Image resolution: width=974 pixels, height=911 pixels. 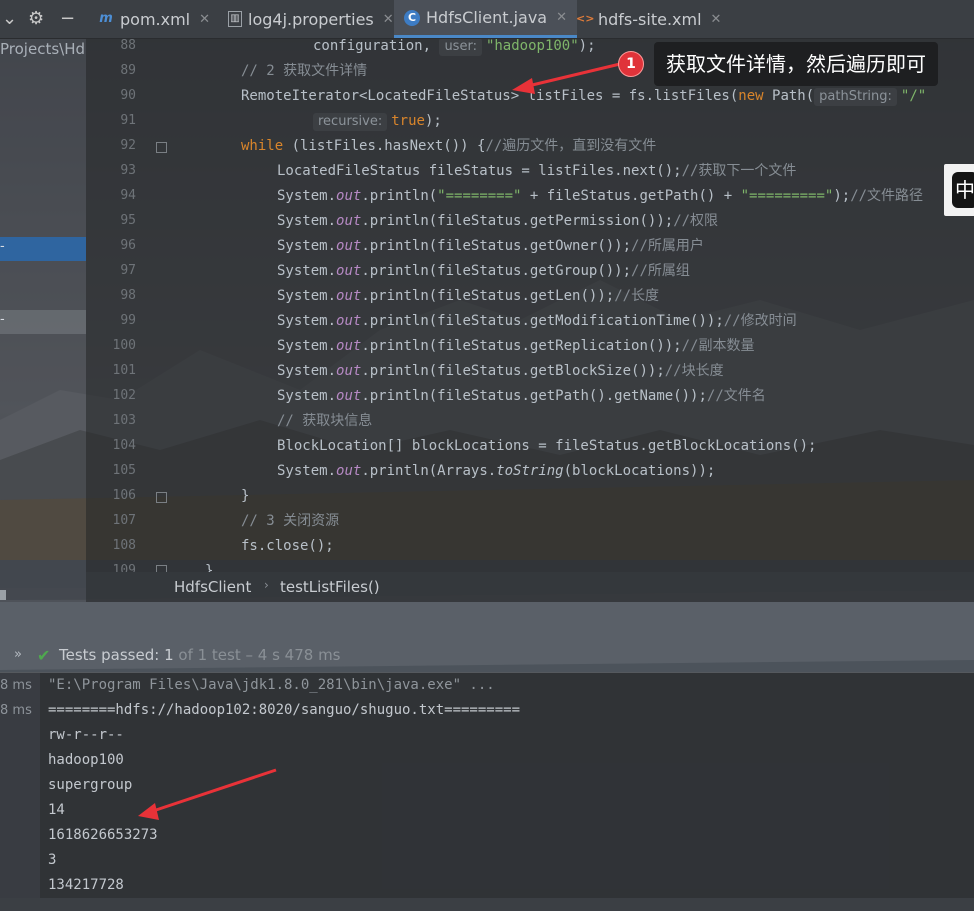 I want to click on gear-icon: ⚙, so click(x=36, y=18).